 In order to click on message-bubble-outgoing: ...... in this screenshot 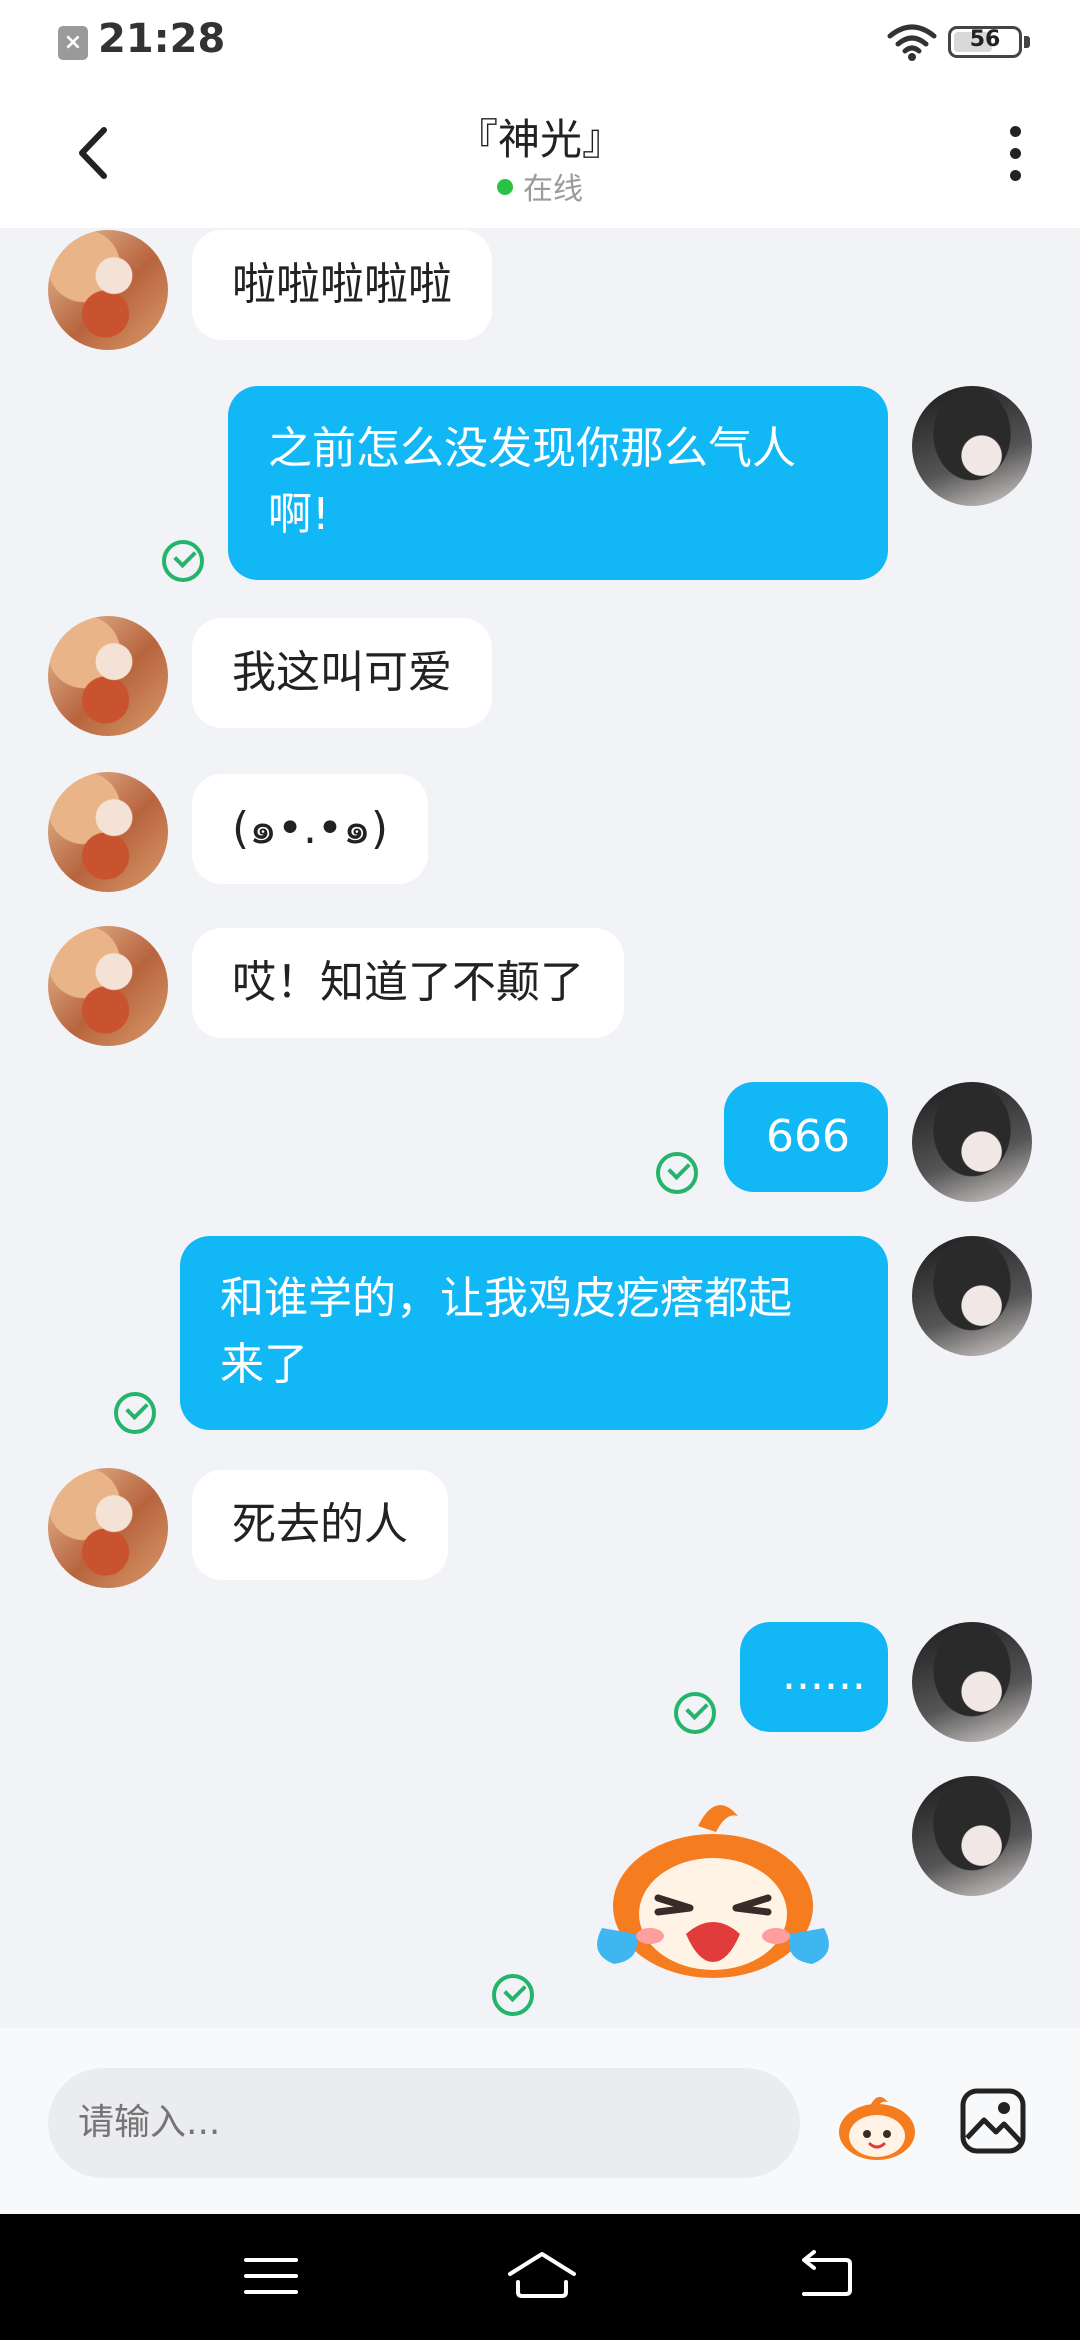, I will do `click(814, 1677)`.